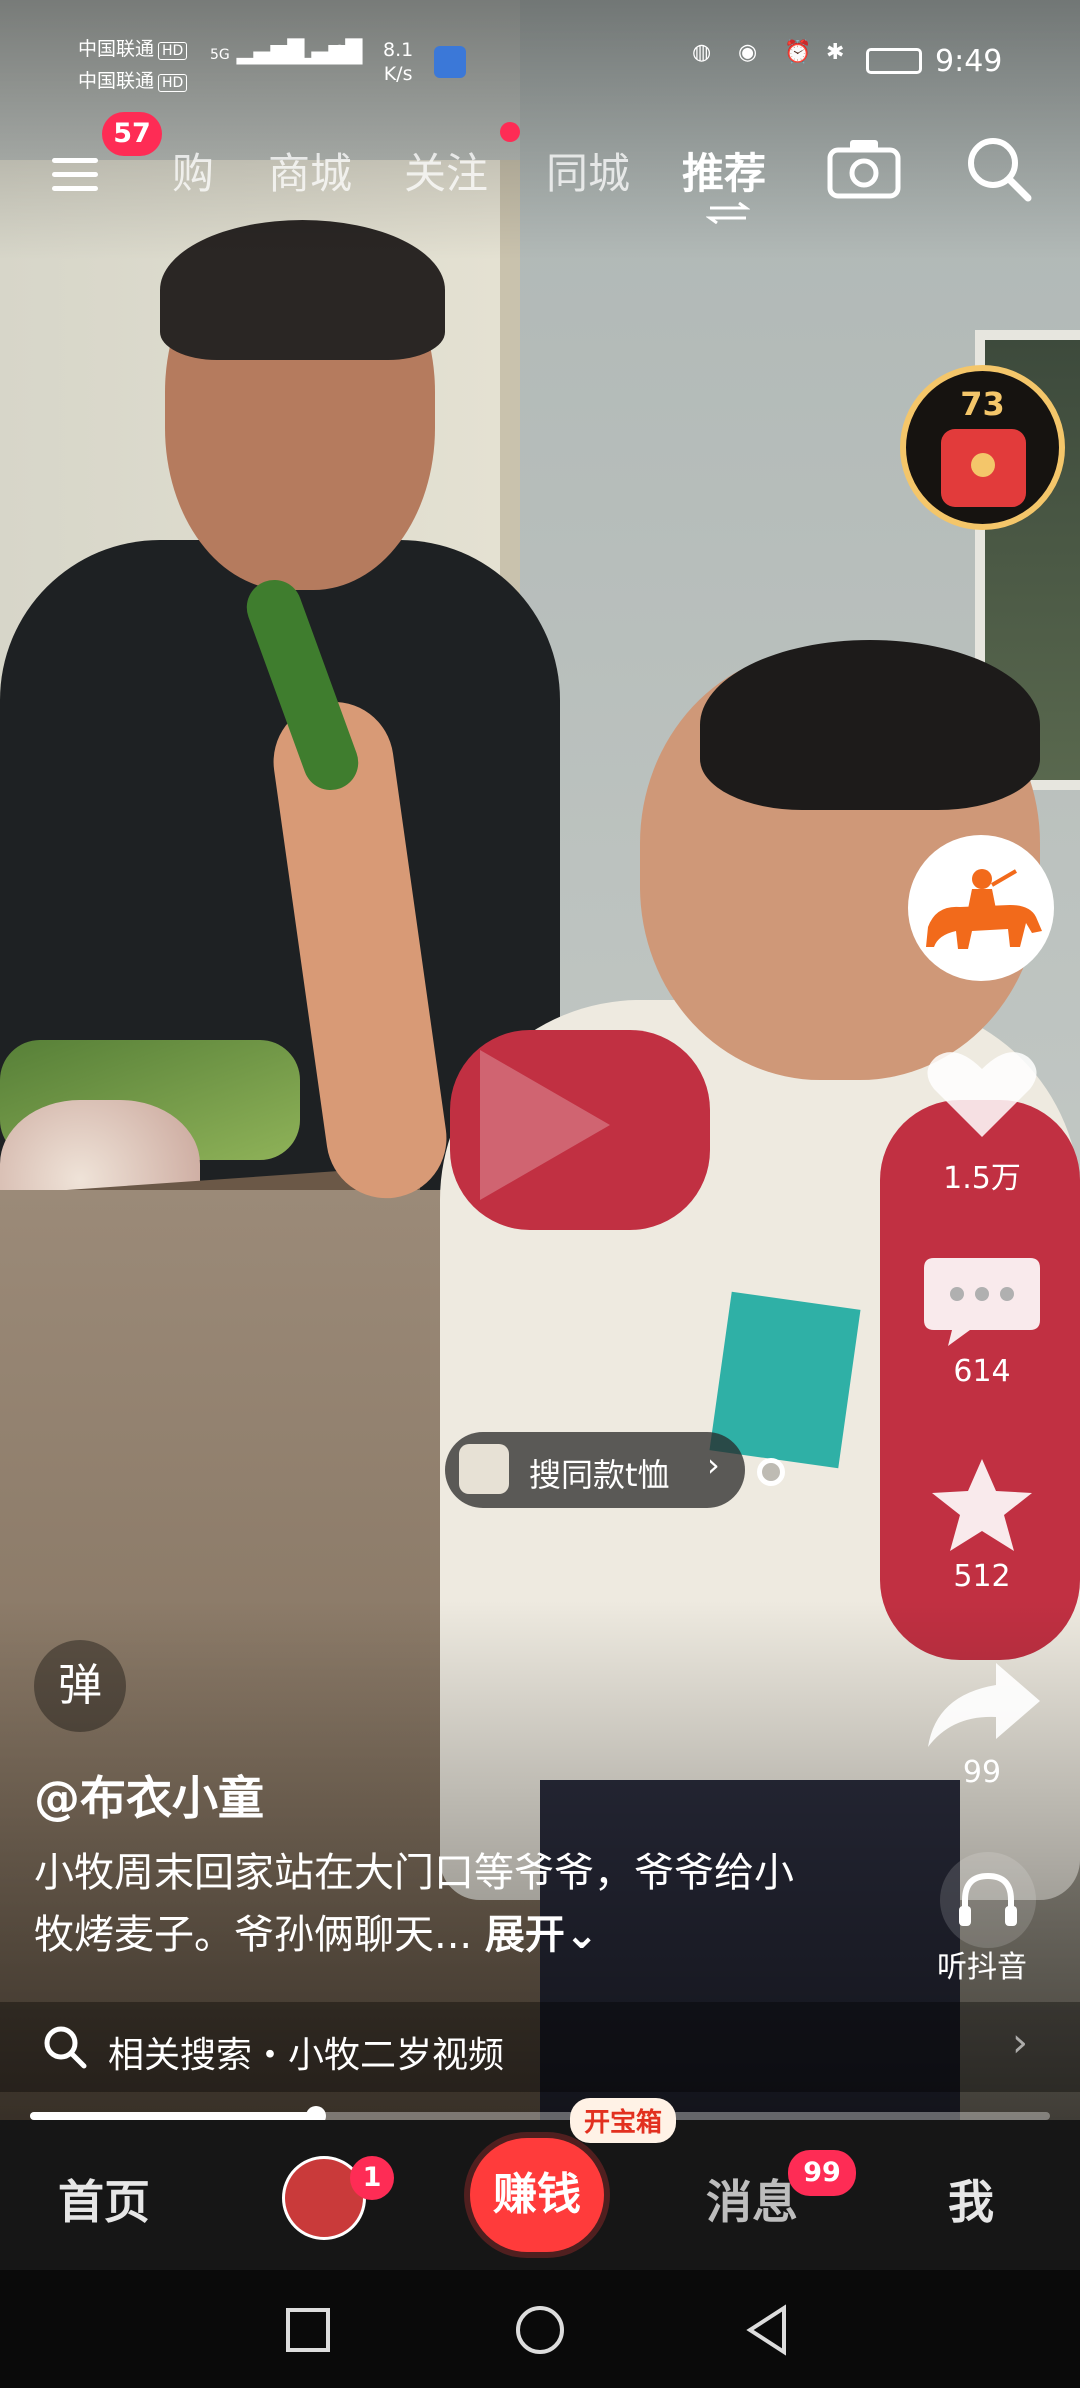 This screenshot has width=1080, height=2388. Describe the element at coordinates (982, 1371) in the screenshot. I see `comment-count: 614` at that location.